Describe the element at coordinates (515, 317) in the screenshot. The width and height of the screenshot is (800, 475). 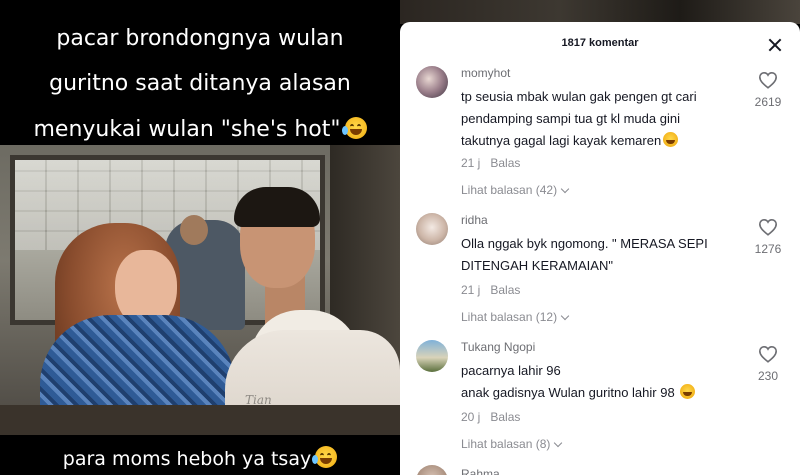
I see `view-replies-button: Lihat balasan (12)` at that location.